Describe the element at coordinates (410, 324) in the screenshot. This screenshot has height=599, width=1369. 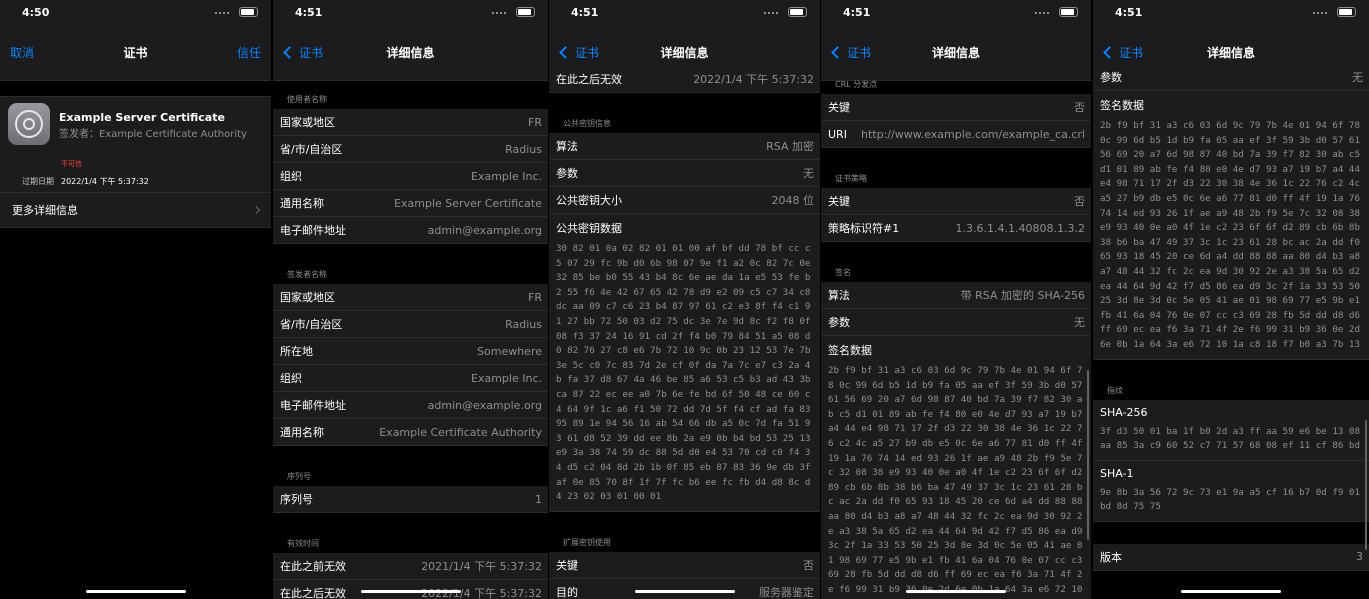
I see `row-issuer-state: 省/市/自治区 Radius` at that location.